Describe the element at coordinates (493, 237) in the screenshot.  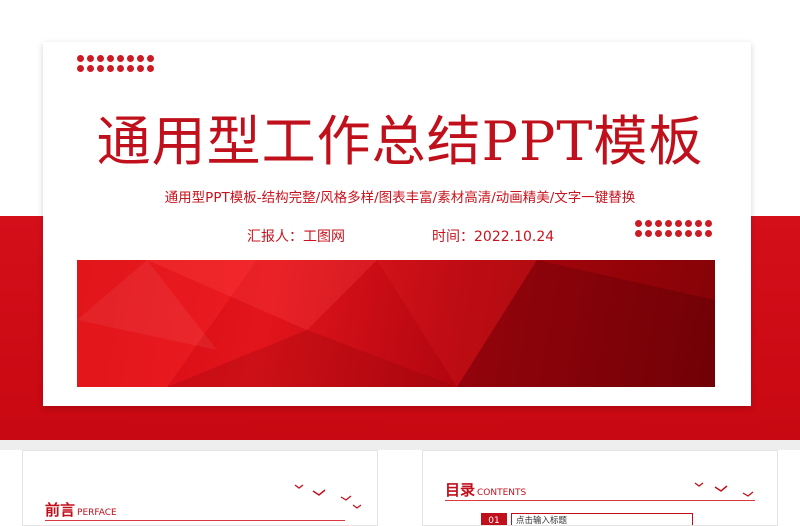
I see `date-label: 时间：2022.10.24` at that location.